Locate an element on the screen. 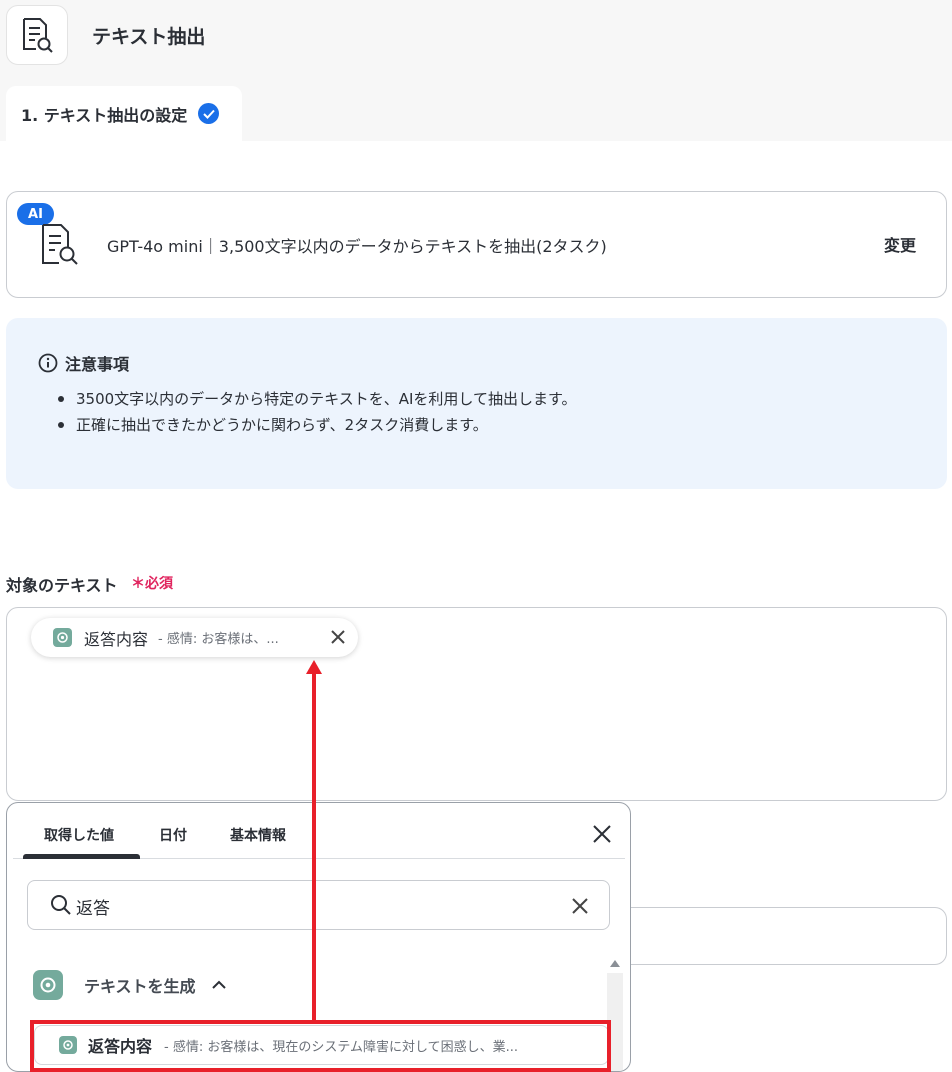 This screenshot has height=1072, width=952. target-text-label: 対象のテキスト is located at coordinates (62, 585).